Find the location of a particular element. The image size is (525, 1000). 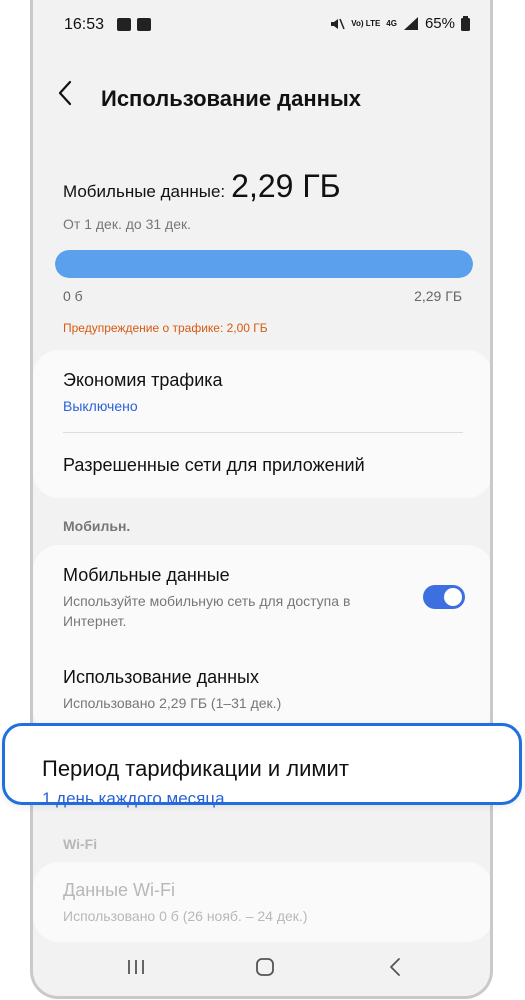

home-icon is located at coordinates (265, 967).